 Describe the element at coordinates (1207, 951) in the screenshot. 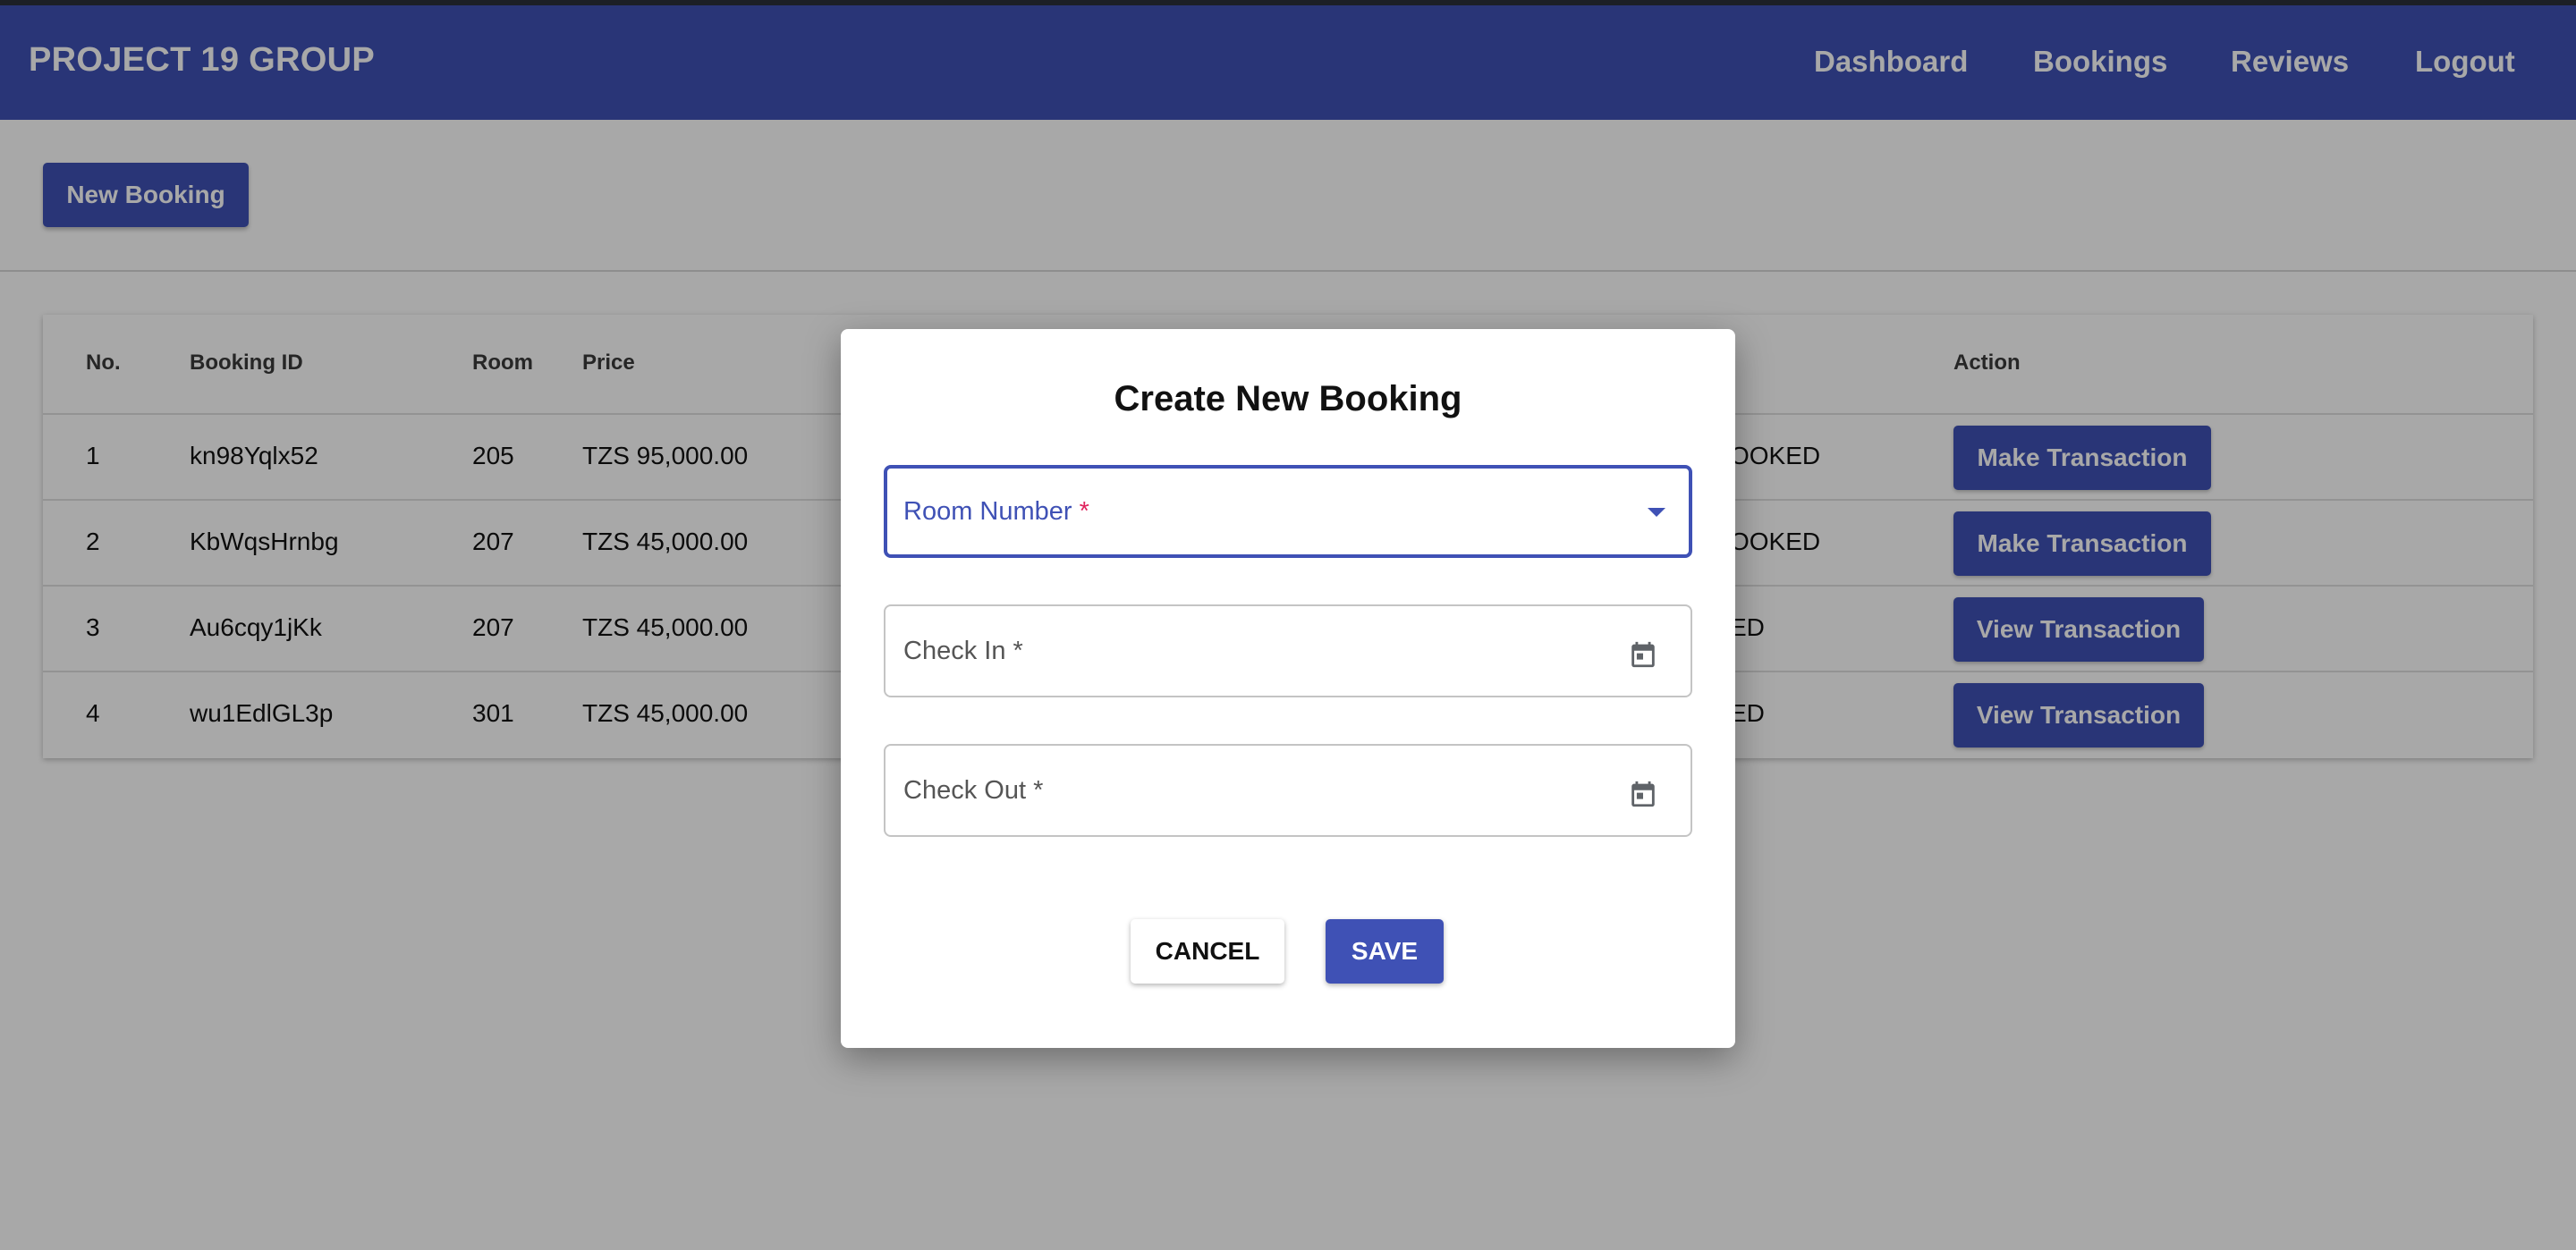

I see `cancel-button: CANCEL` at that location.